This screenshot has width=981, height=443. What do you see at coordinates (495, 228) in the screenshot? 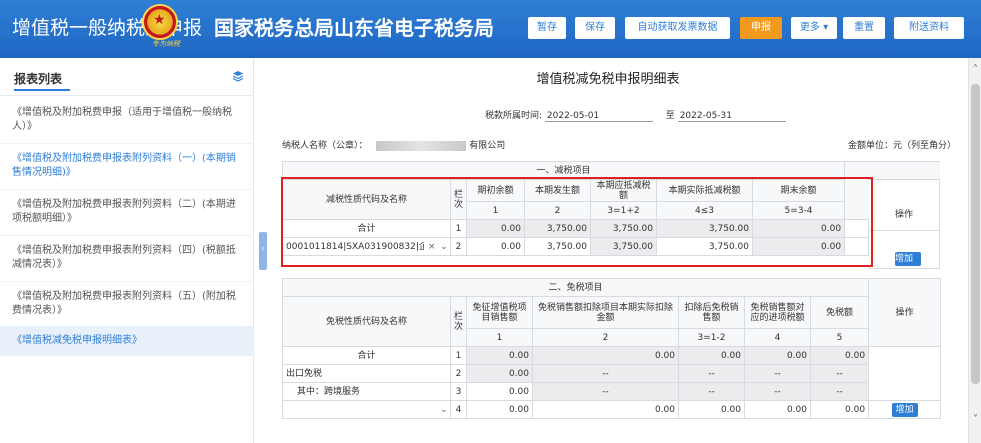
I see `reduction-total-opening: 0.00` at bounding box center [495, 228].